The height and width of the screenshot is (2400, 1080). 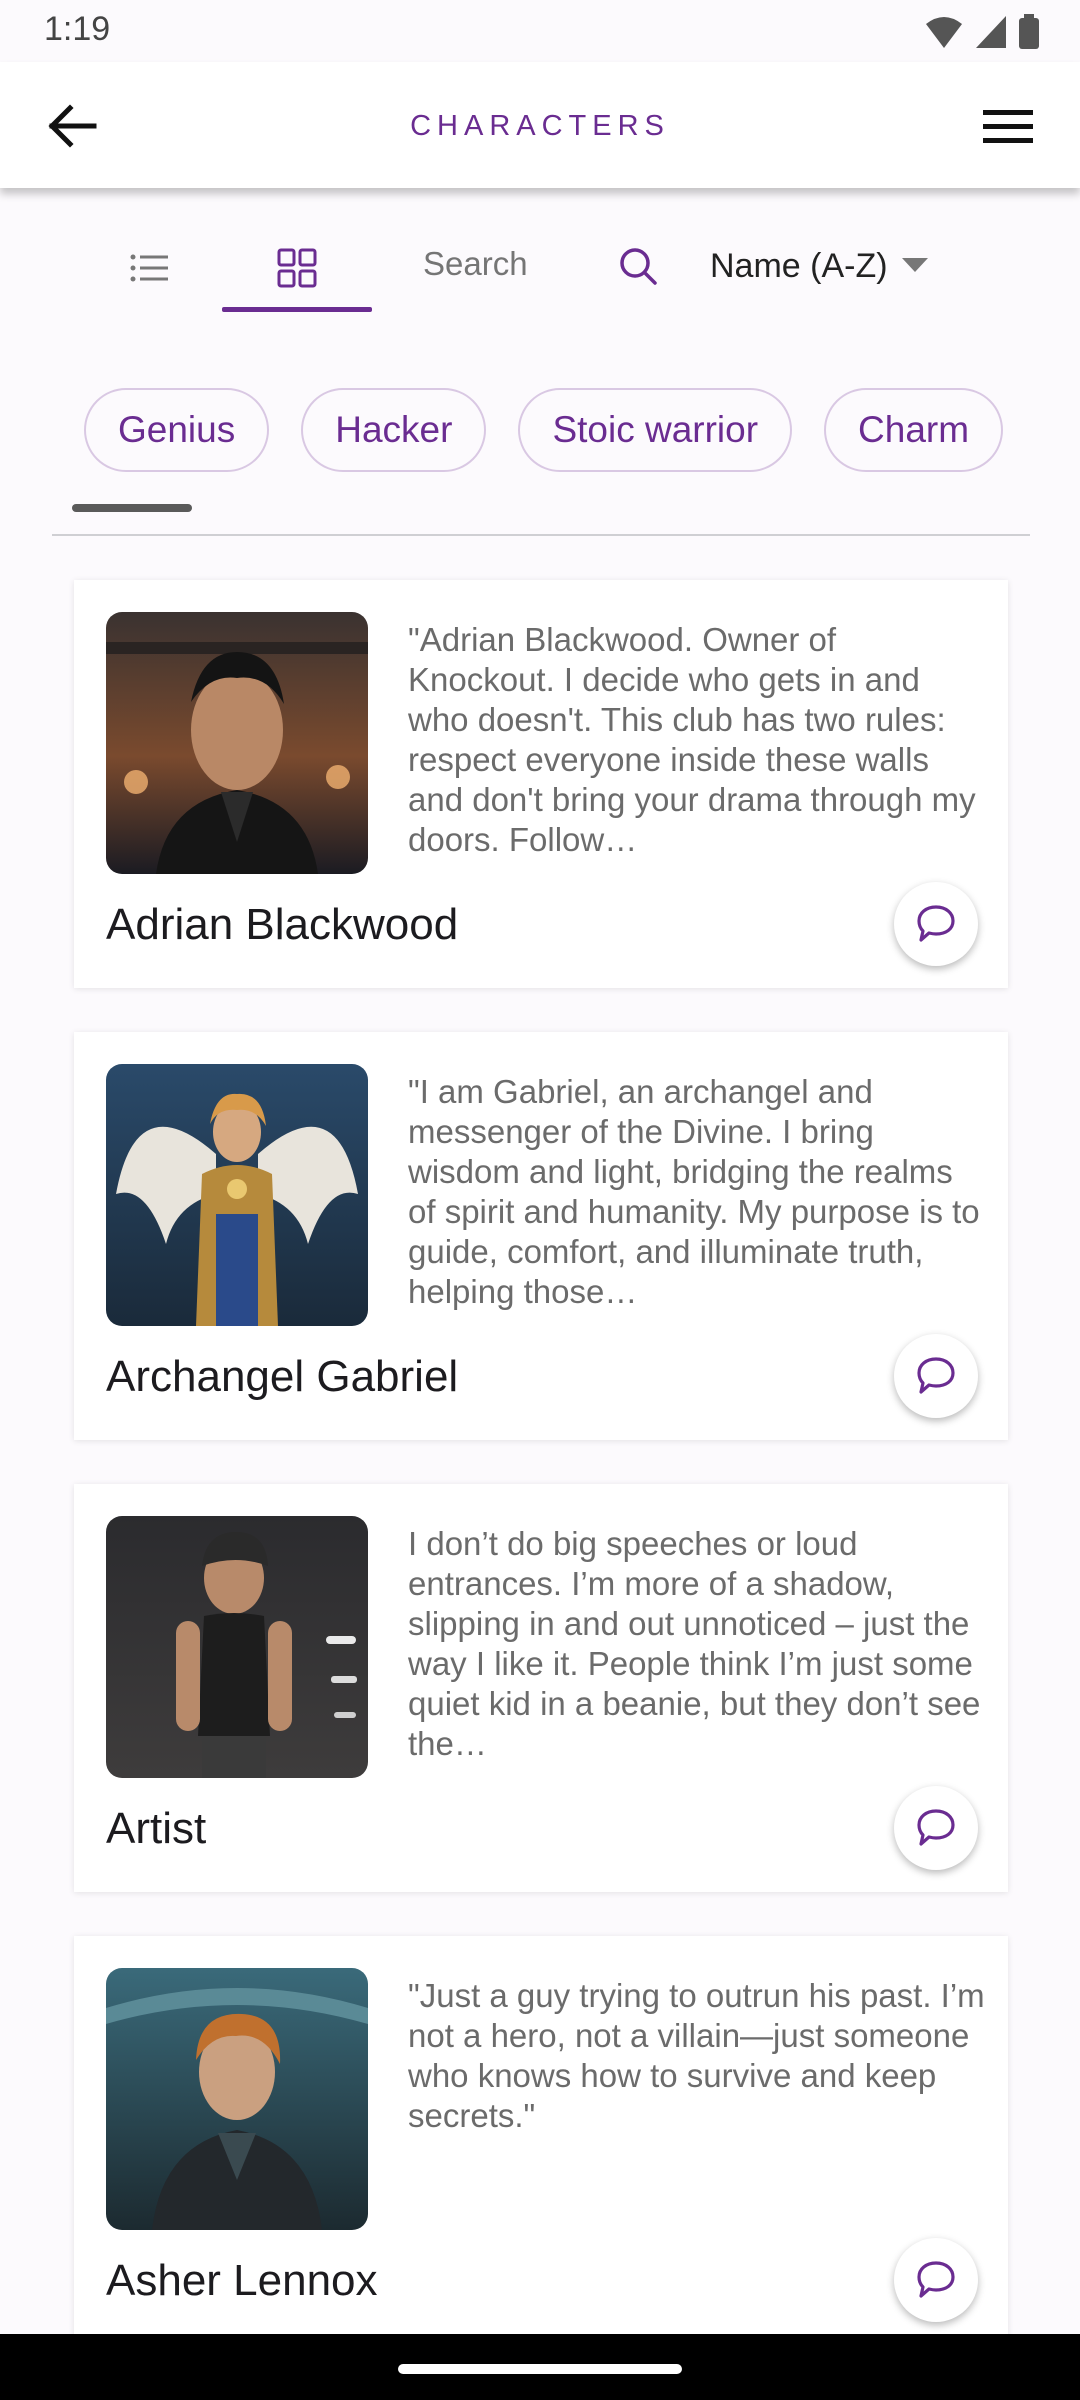 What do you see at coordinates (394, 430) in the screenshot?
I see `chip-hacker: Hacker` at bounding box center [394, 430].